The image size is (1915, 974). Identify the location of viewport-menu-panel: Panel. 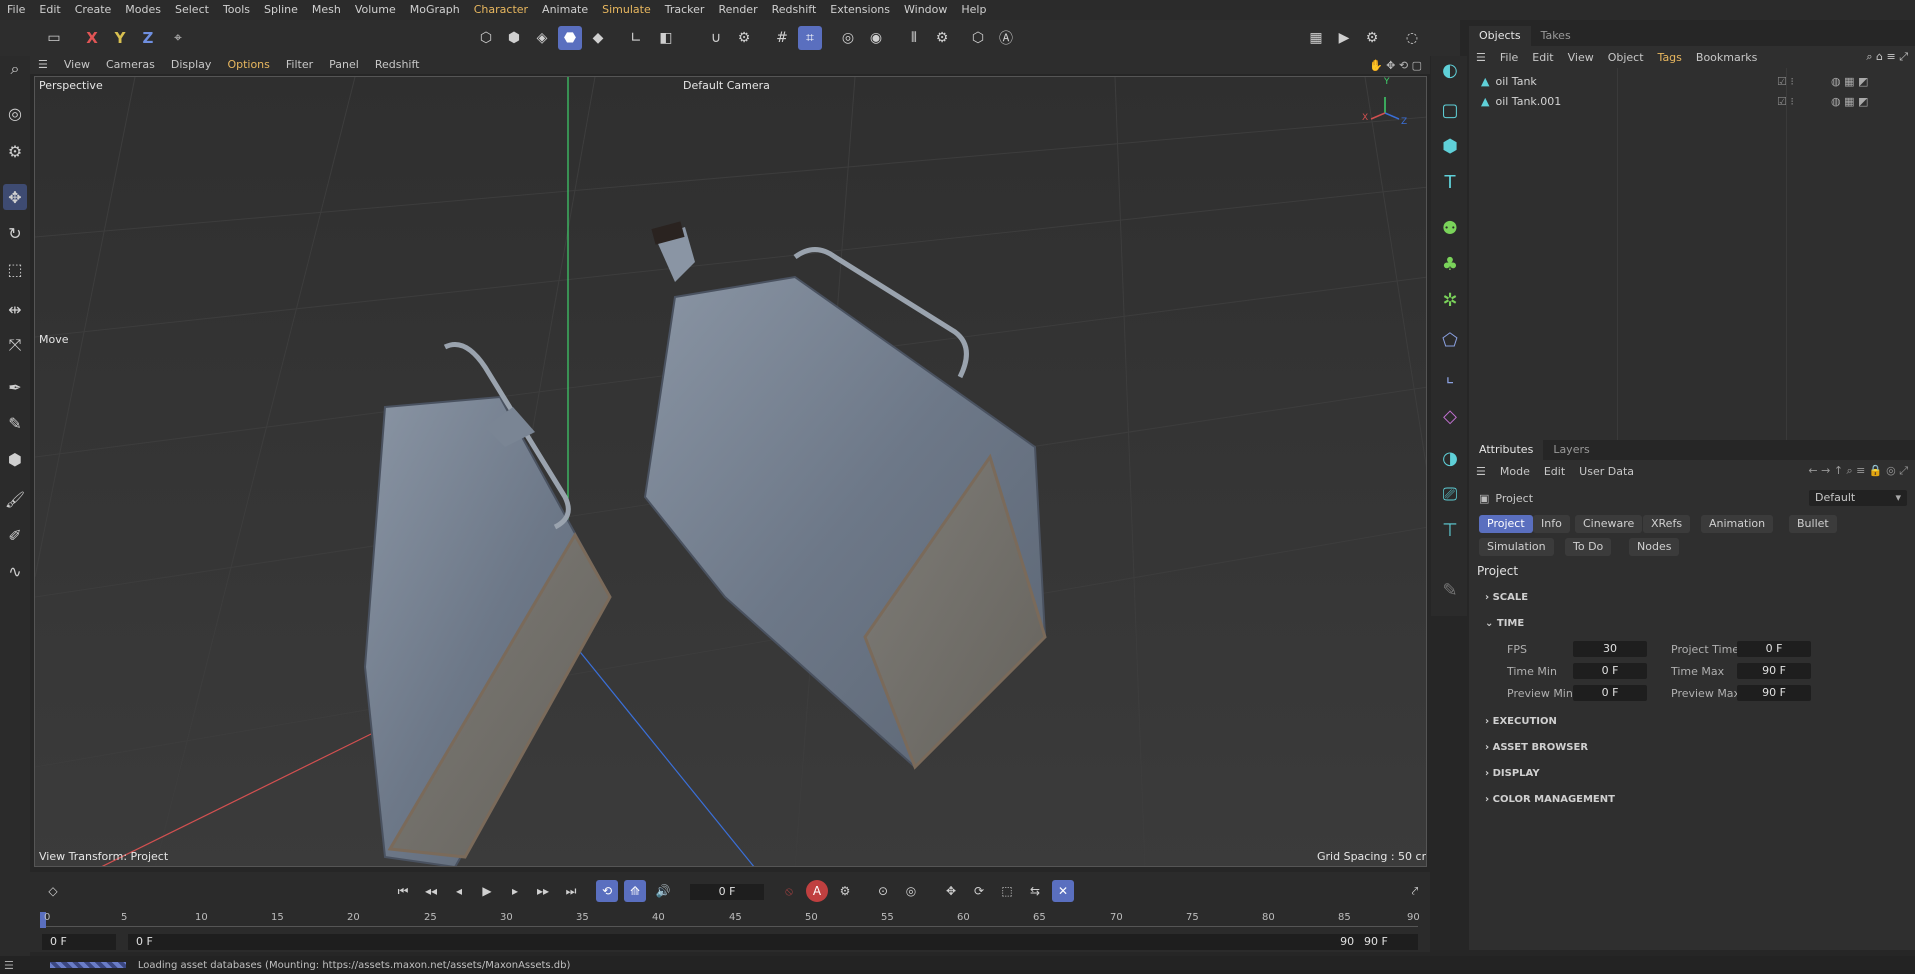
(344, 65).